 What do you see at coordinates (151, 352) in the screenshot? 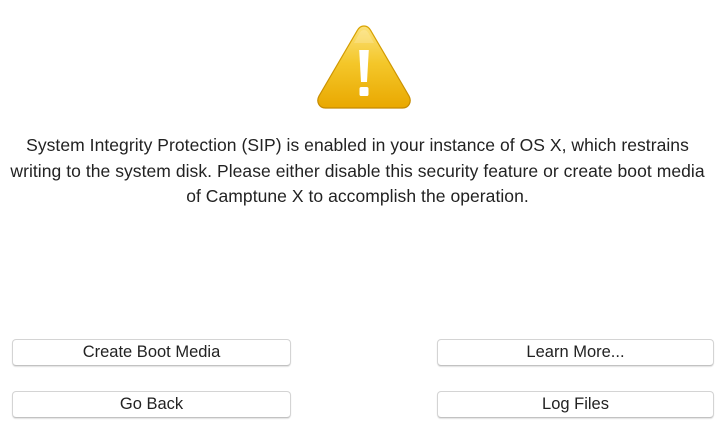
I see `create-boot-media-button: Create Boot Media` at bounding box center [151, 352].